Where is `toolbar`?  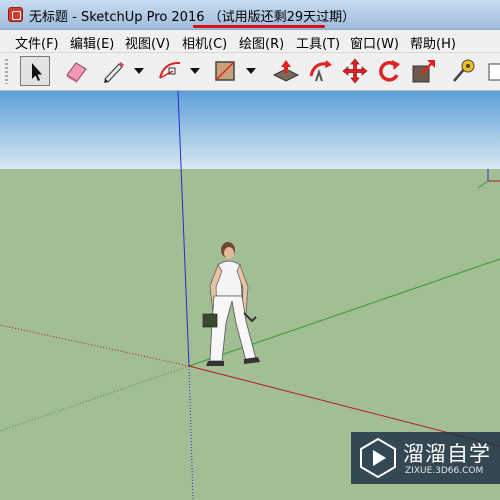 toolbar is located at coordinates (250, 72).